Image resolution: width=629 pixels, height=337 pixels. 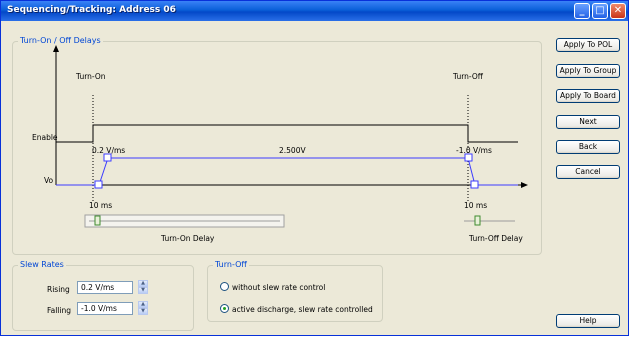 I want to click on vo-label: Vo, so click(x=49, y=180).